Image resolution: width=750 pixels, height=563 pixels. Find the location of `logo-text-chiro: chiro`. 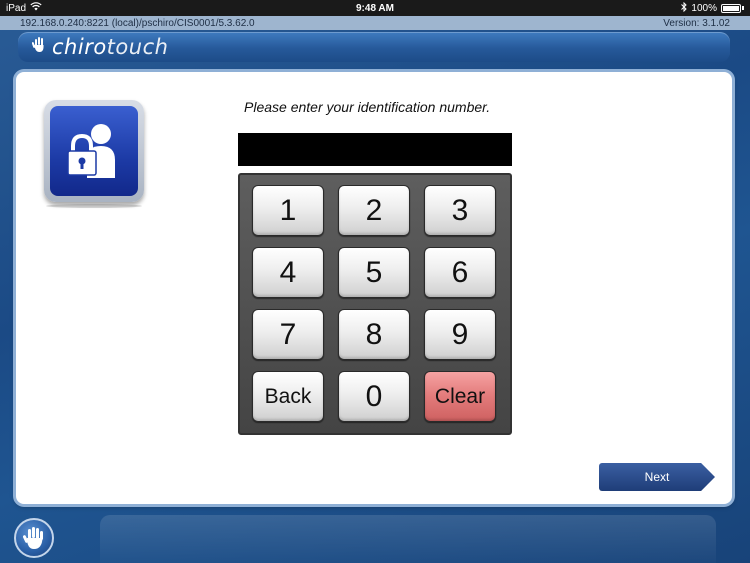

logo-text-chiro: chiro is located at coordinates (79, 47).